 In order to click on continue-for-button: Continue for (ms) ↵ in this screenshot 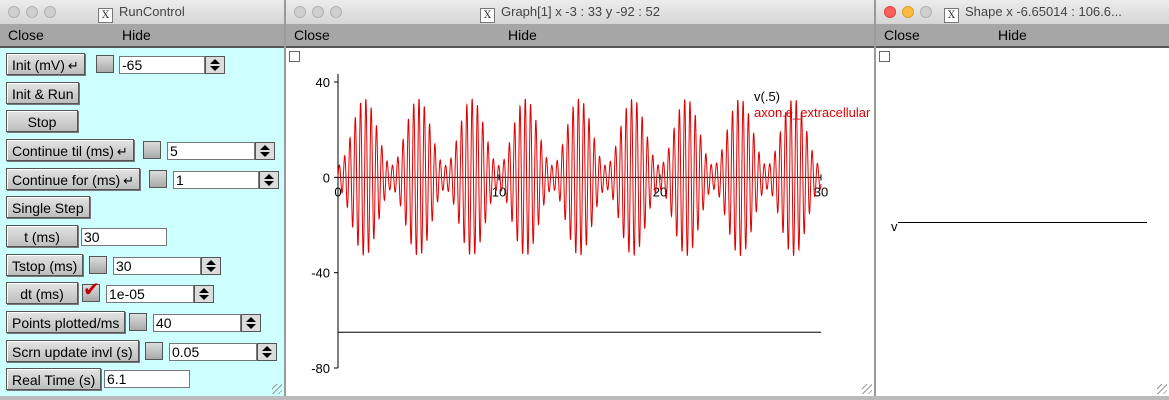, I will do `click(73, 179)`.